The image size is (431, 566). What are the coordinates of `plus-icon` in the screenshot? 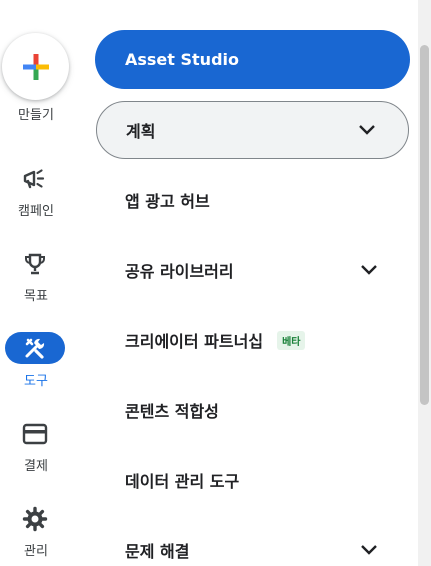 It's located at (35, 66).